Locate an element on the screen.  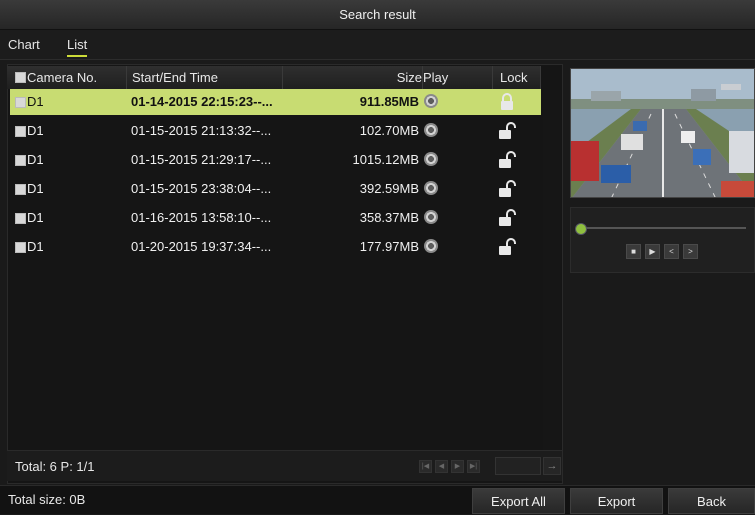
column-header-size: Size is located at coordinates (353, 77).